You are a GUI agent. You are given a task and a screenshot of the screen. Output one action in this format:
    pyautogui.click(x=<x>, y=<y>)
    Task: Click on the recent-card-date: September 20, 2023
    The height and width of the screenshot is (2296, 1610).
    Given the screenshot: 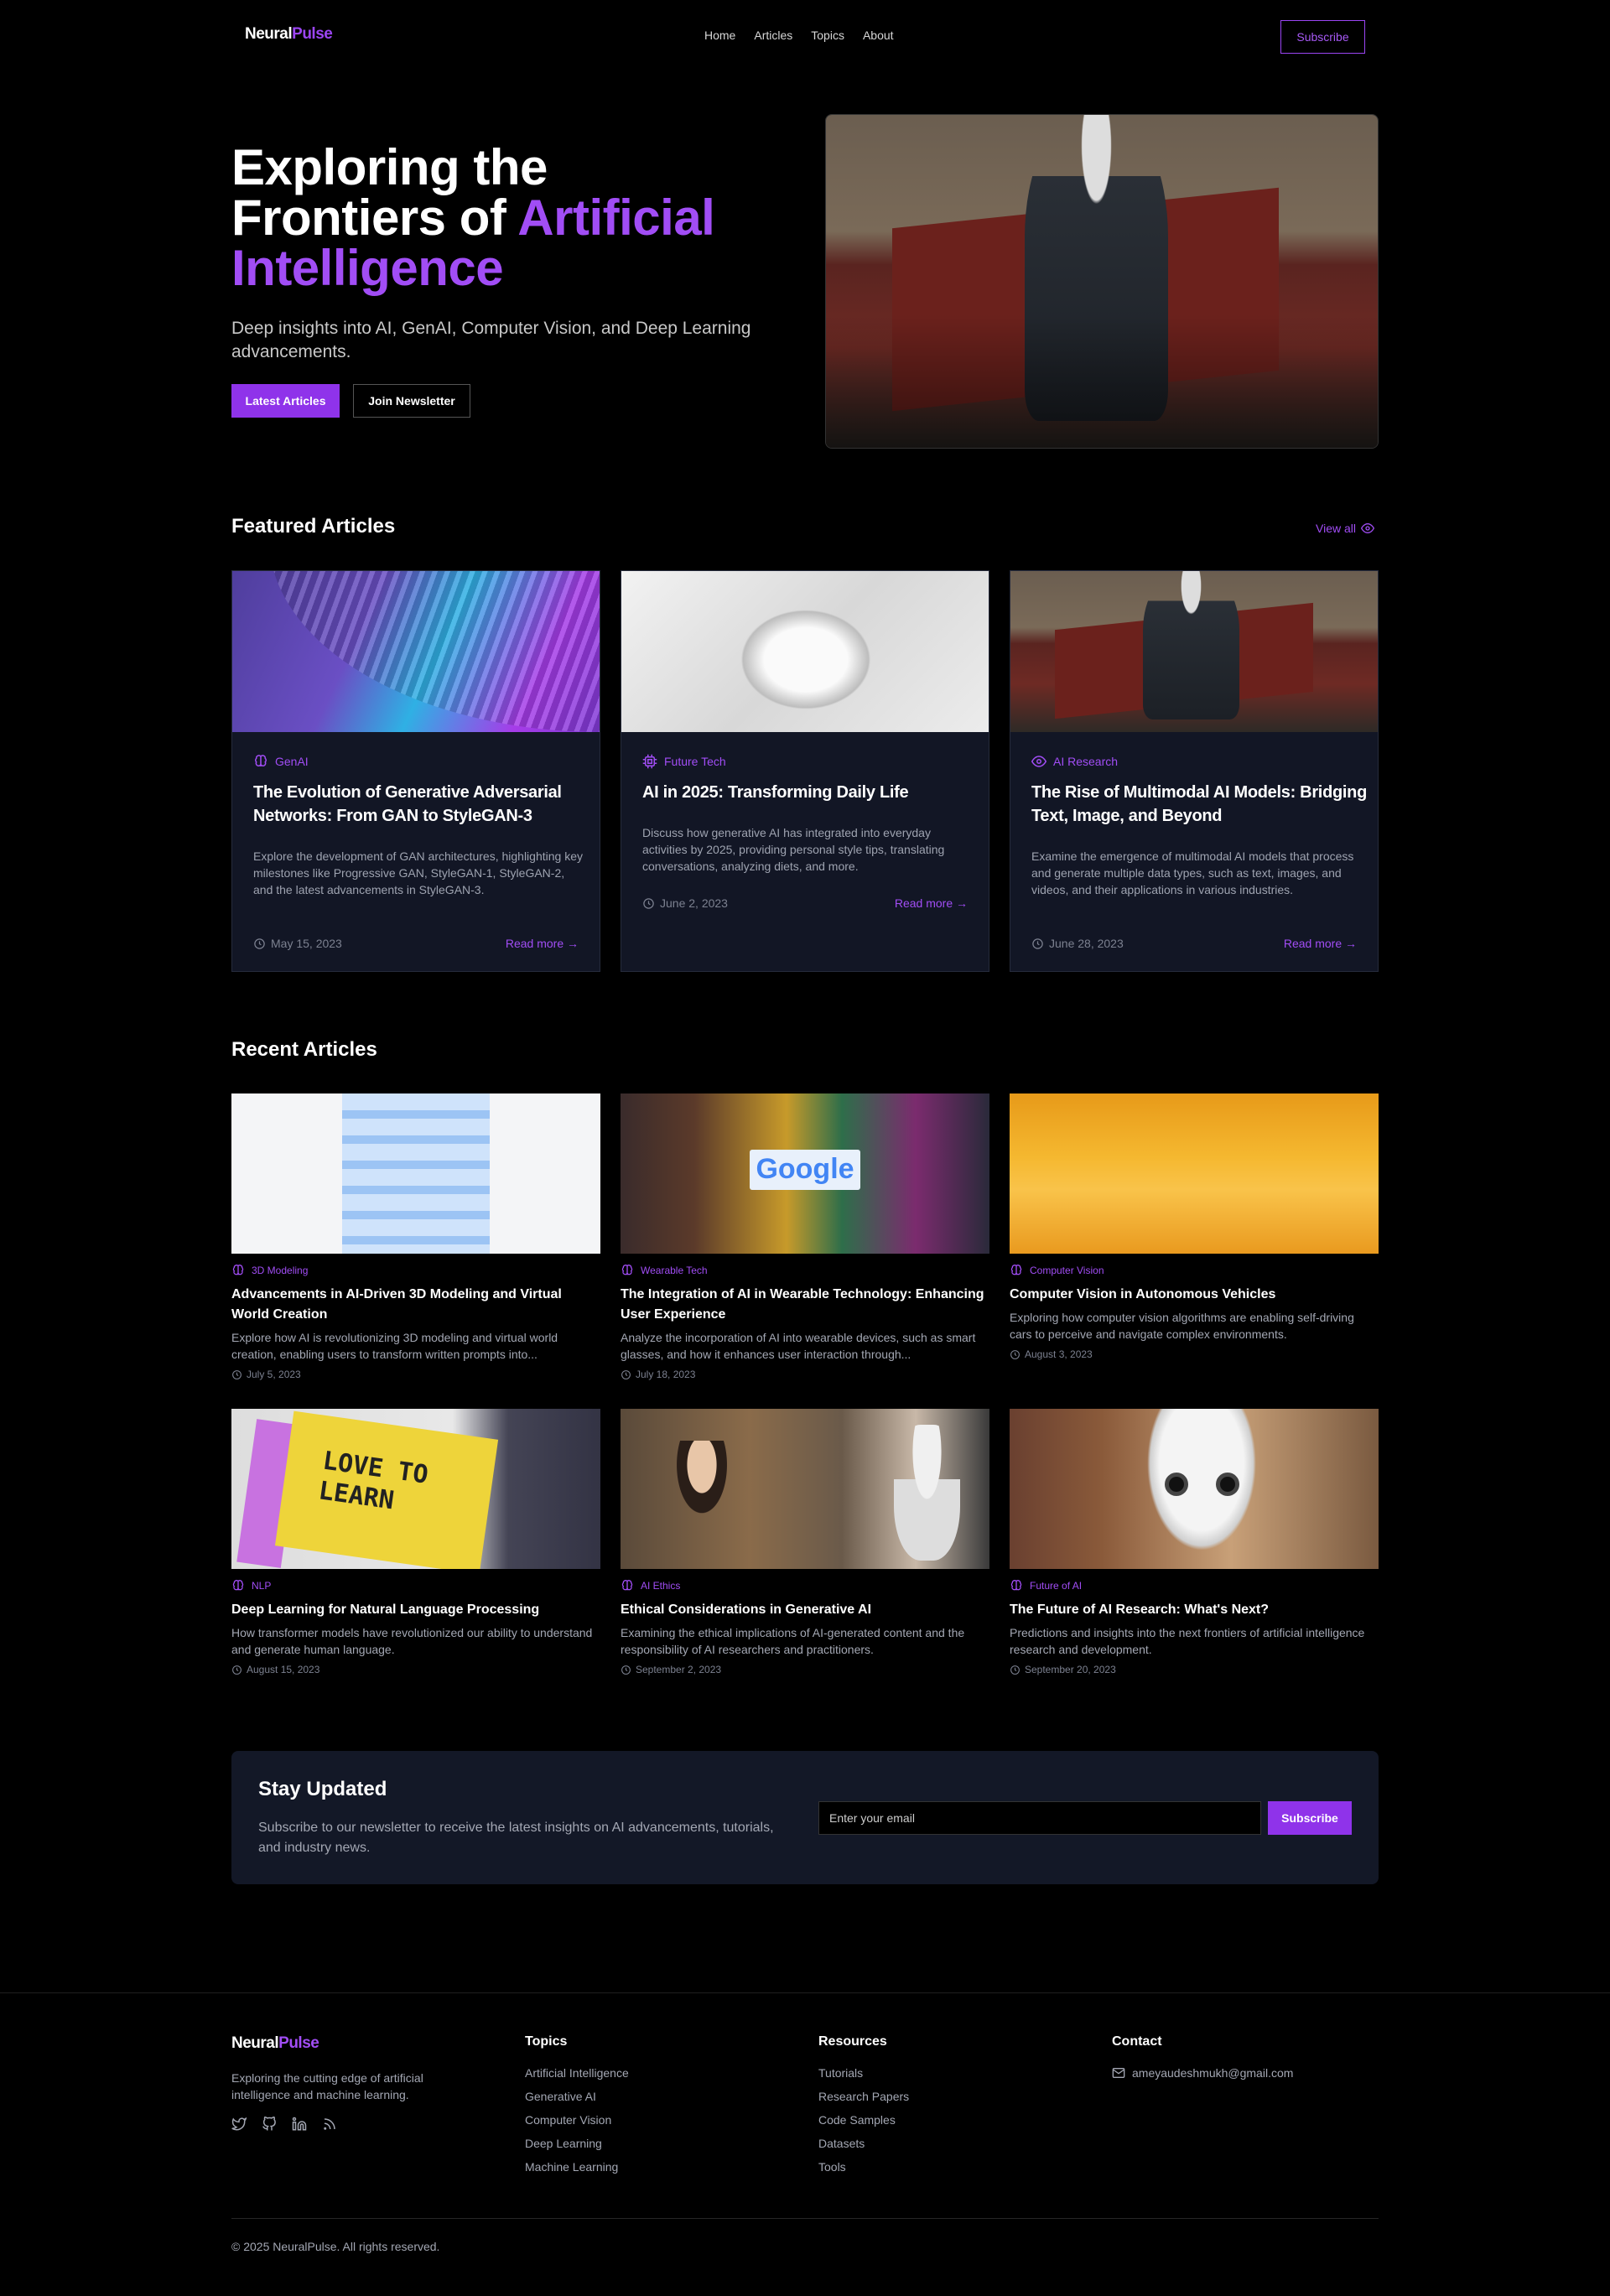 What is the action you would take?
    pyautogui.click(x=1194, y=1669)
    